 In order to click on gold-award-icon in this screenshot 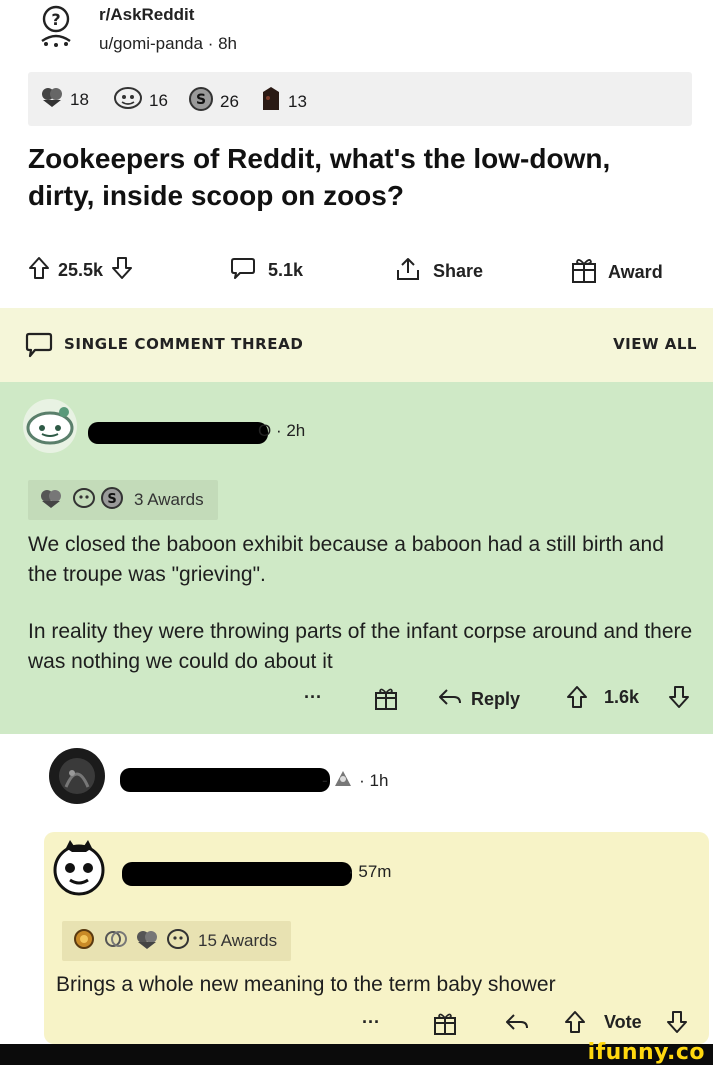, I will do `click(84, 941)`.